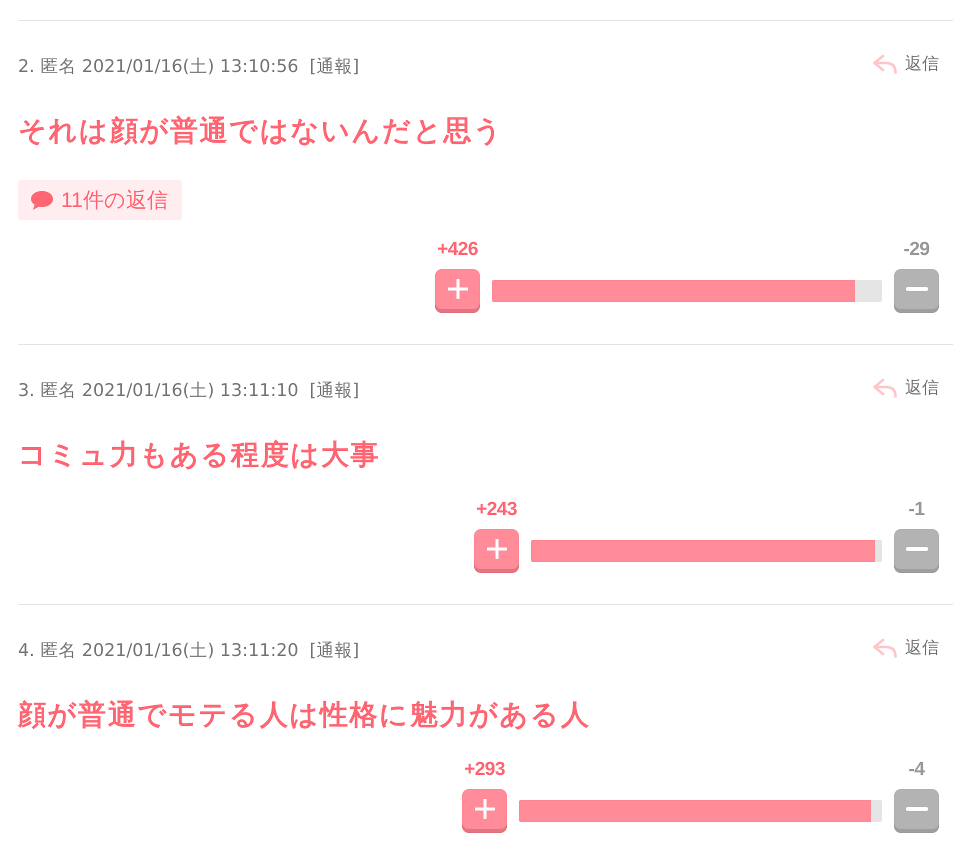  I want to click on comment-text: 顔が普通でモテる人は性格に魅力がある人, so click(305, 715).